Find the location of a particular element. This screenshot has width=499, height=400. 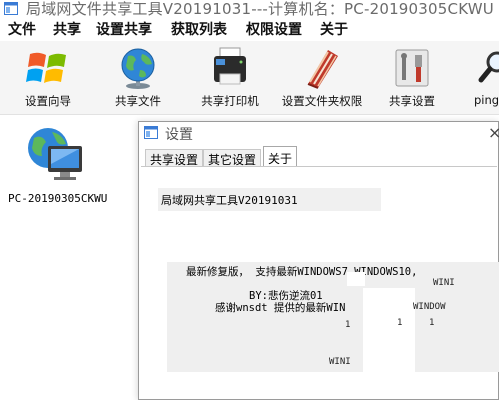

menu-get-list: 获取列表 is located at coordinates (199, 29).